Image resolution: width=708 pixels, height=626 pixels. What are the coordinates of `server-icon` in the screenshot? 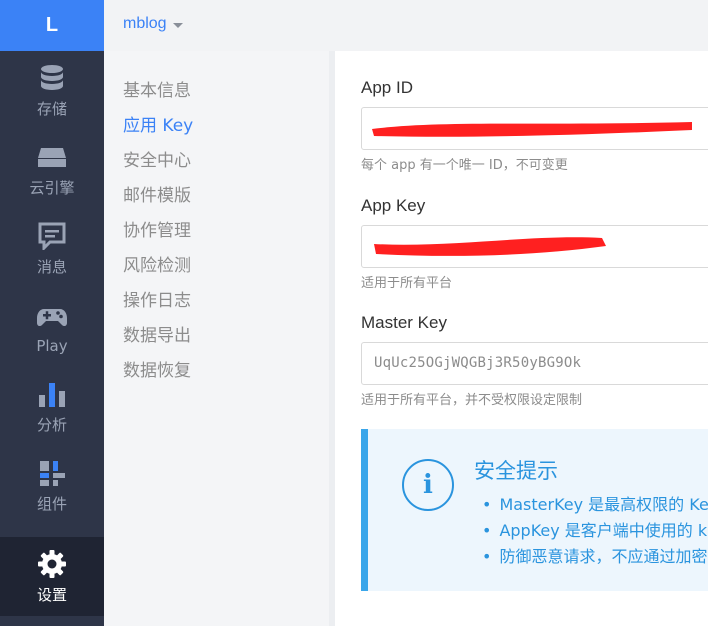 It's located at (52, 157).